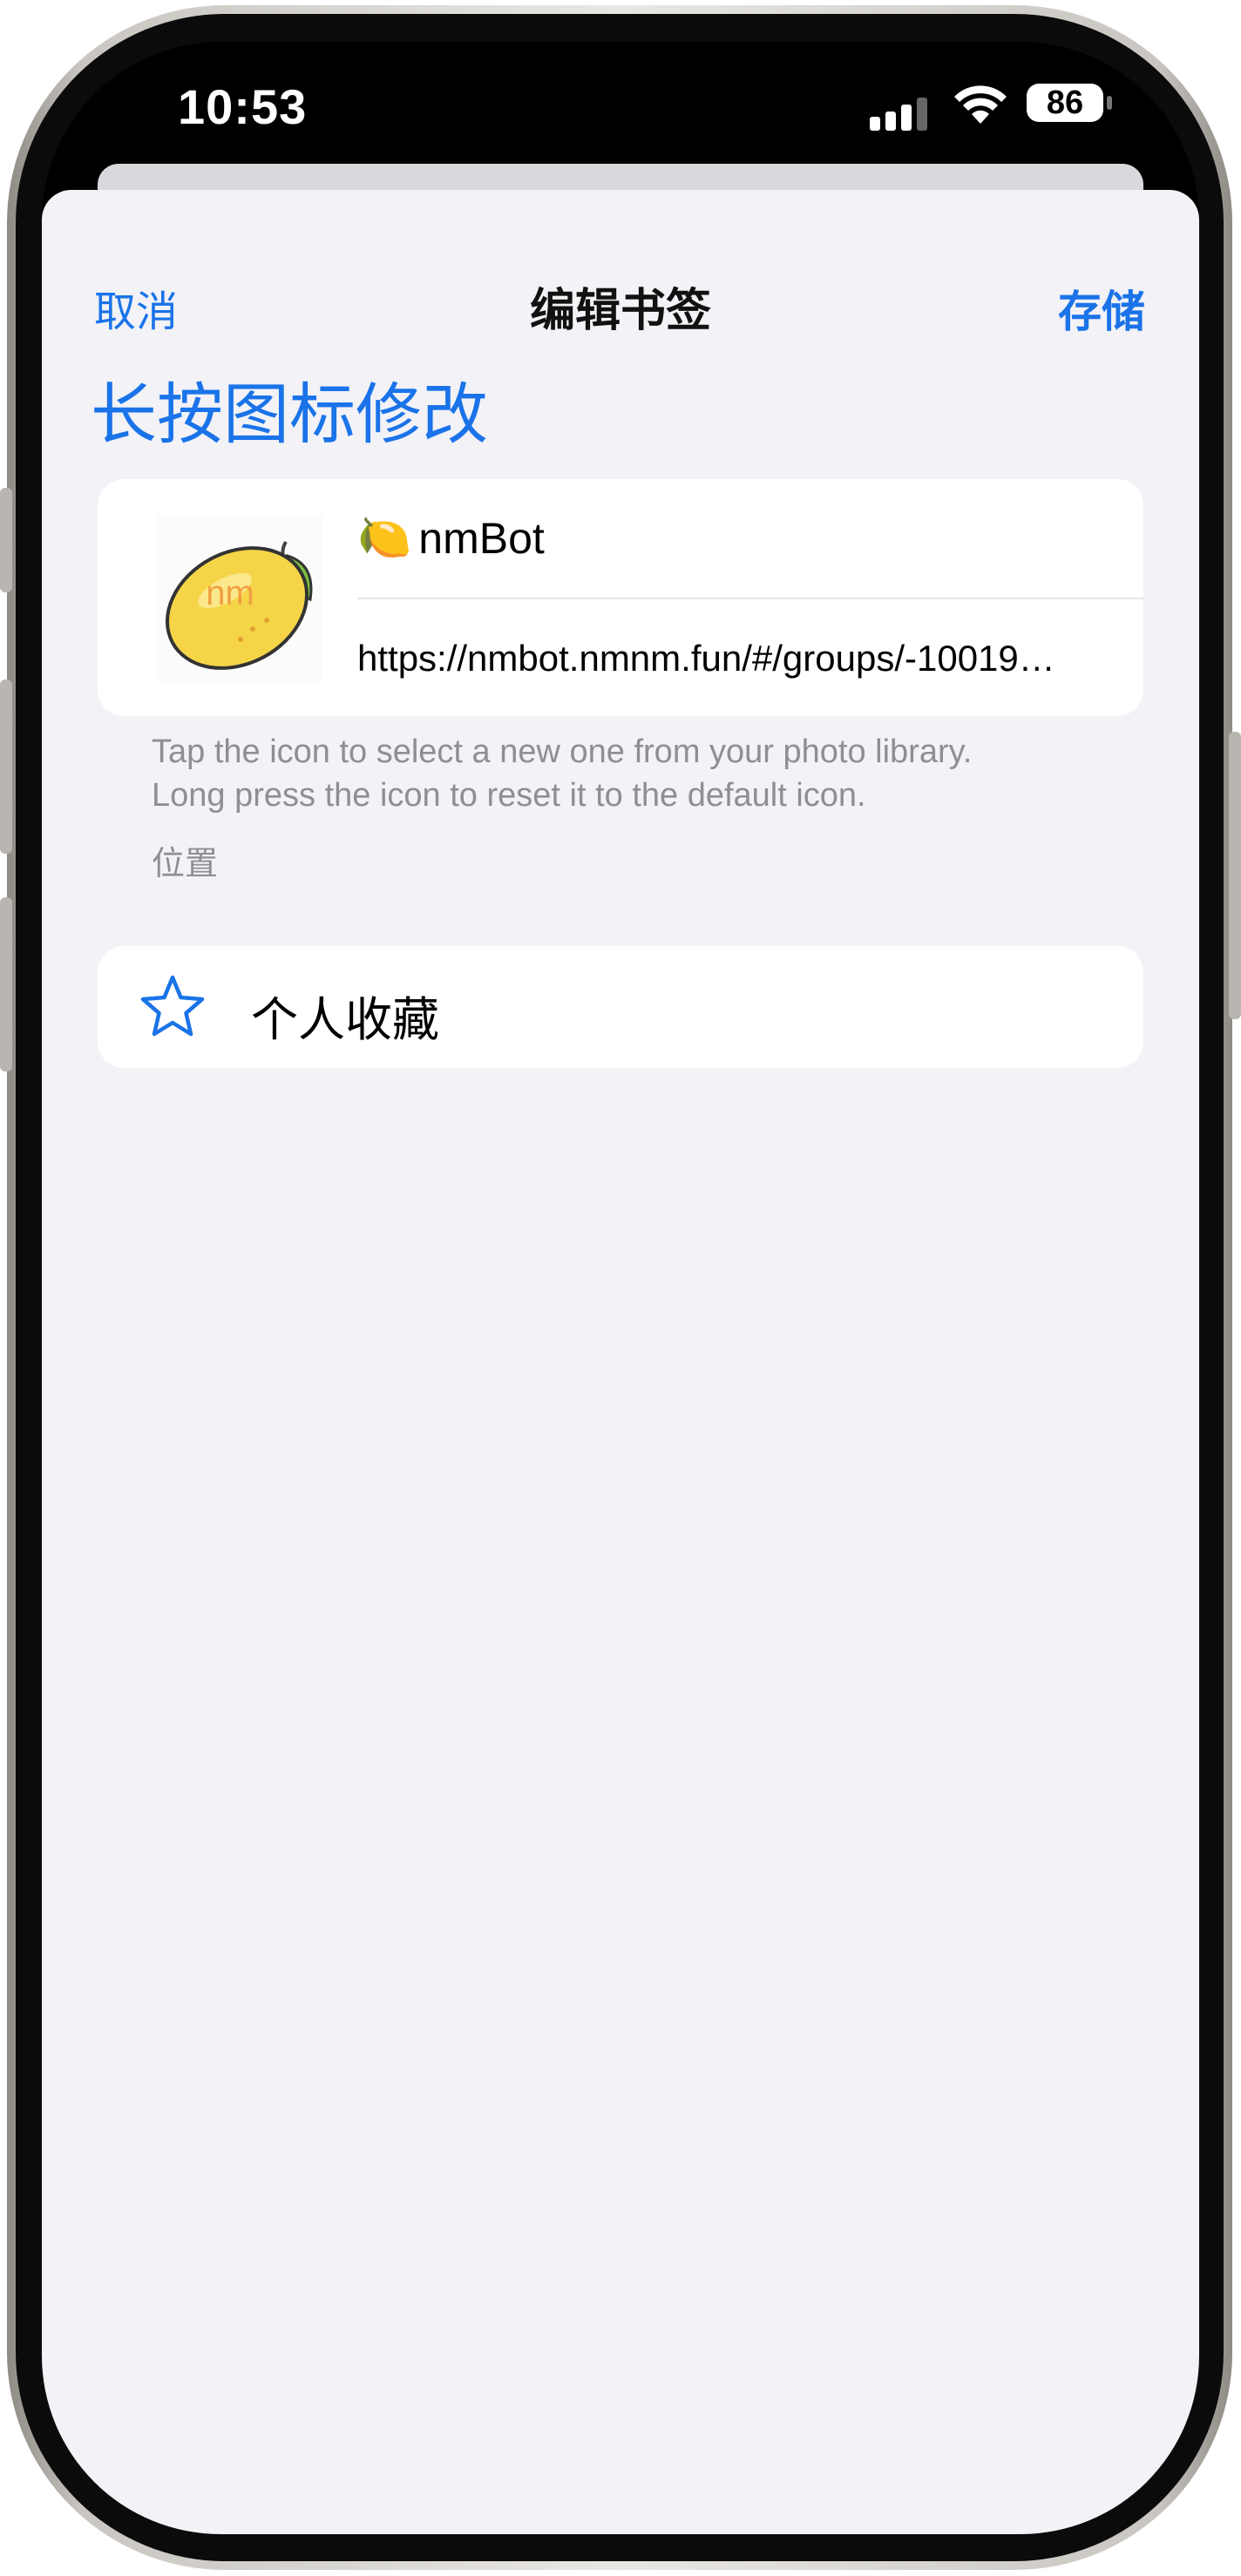 The width and height of the screenshot is (1241, 2576). I want to click on divider, so click(750, 598).